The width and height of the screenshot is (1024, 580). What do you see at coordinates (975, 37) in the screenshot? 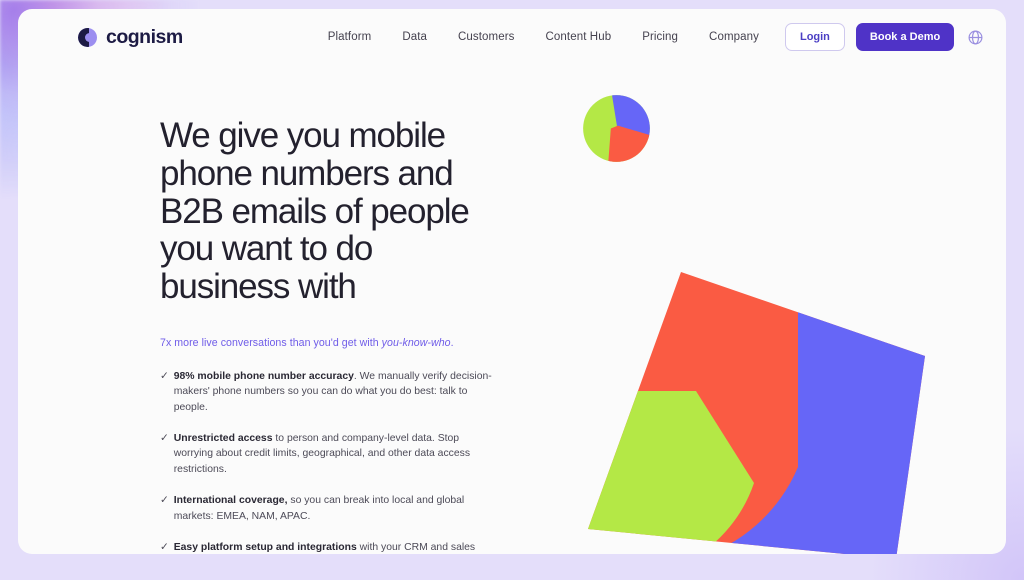
I see `globe-icon` at bounding box center [975, 37].